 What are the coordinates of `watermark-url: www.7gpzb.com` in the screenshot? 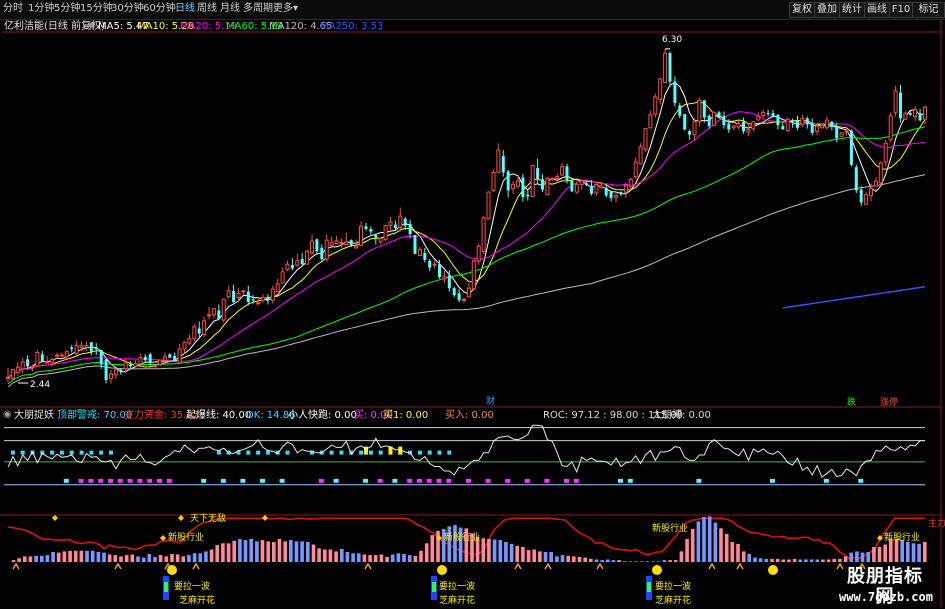 It's located at (886, 597).